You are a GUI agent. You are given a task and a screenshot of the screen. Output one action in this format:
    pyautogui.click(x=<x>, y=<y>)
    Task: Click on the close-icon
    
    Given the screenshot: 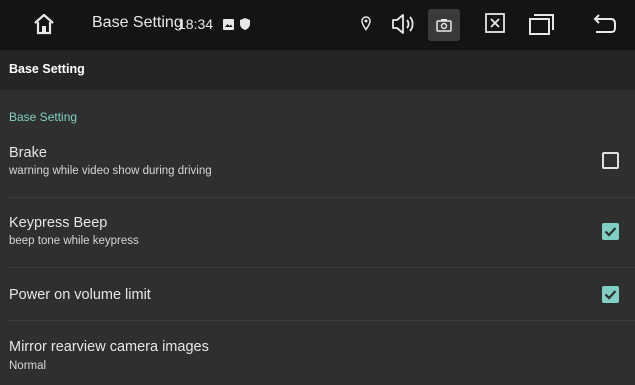 What is the action you would take?
    pyautogui.click(x=495, y=23)
    